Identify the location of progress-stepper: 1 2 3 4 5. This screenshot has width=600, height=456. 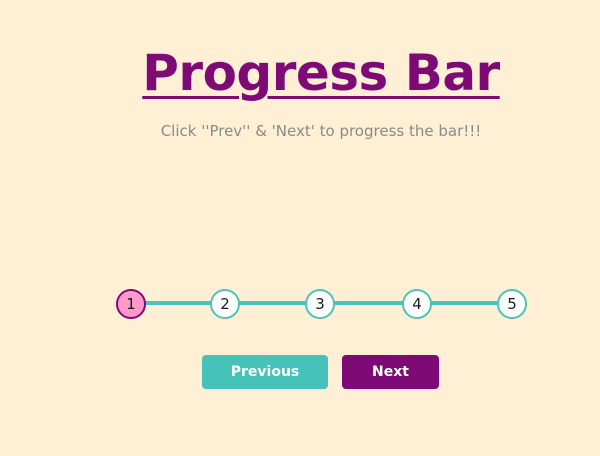
(321, 304).